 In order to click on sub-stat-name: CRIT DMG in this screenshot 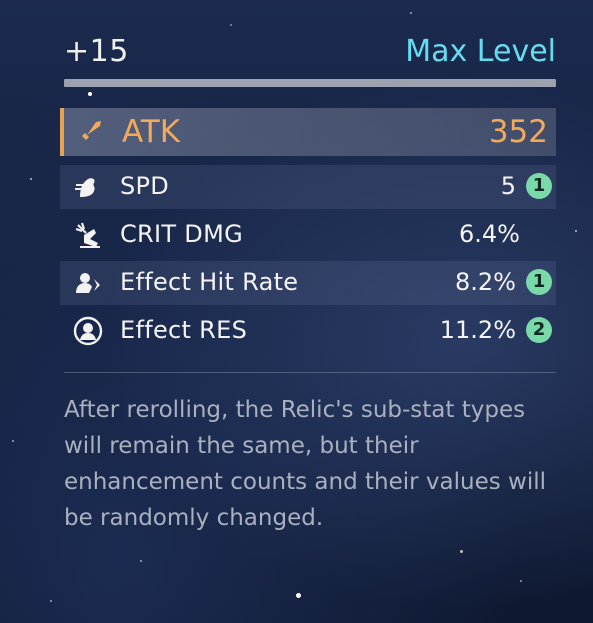, I will do `click(181, 234)`.